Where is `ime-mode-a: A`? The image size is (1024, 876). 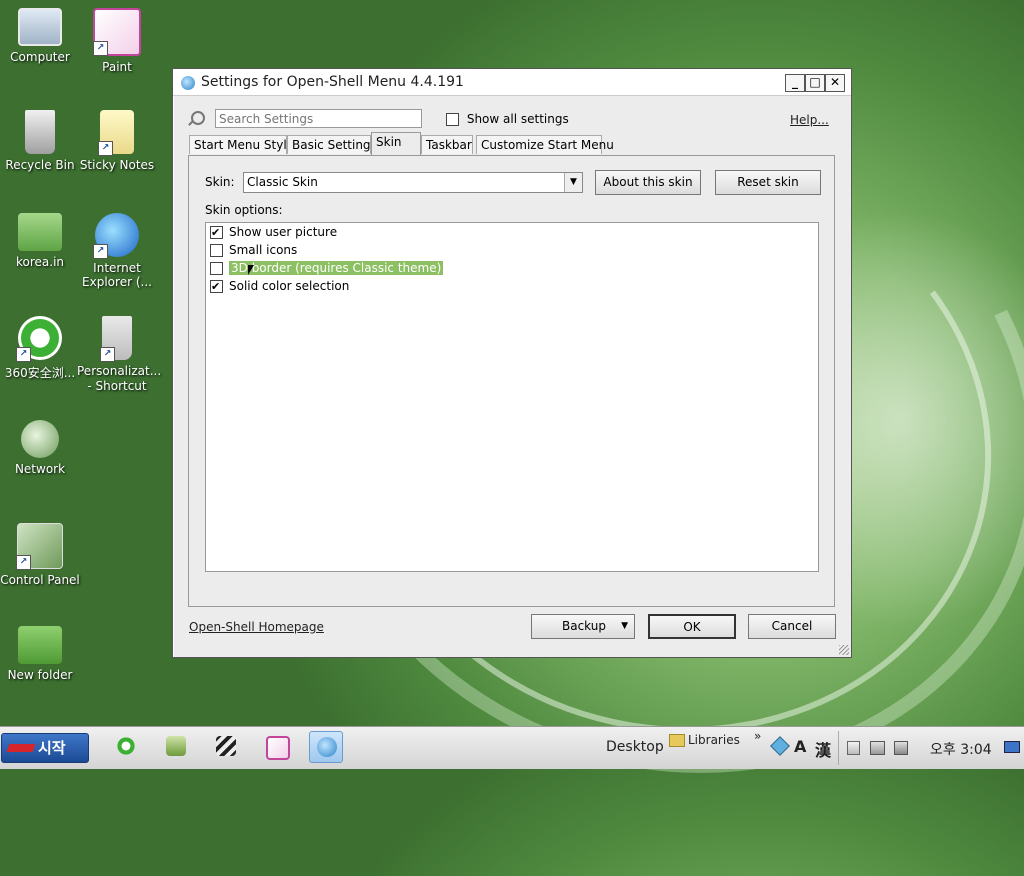 ime-mode-a: A is located at coordinates (800, 746).